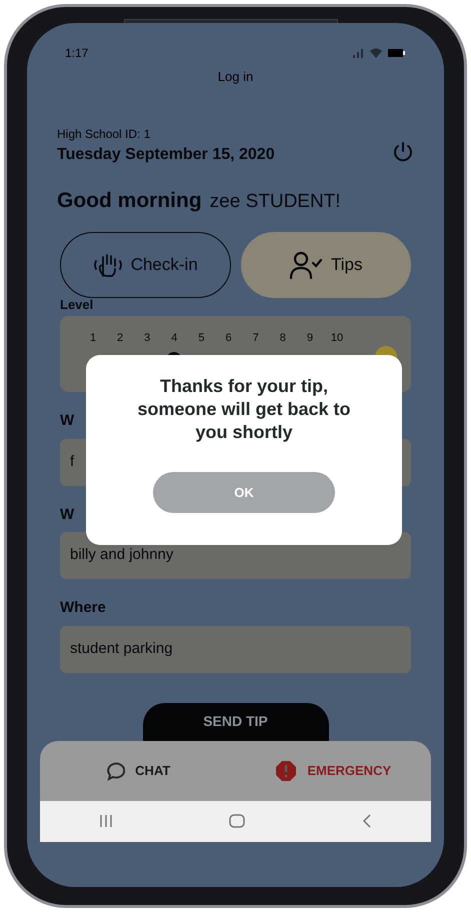  What do you see at coordinates (310, 338) in the screenshot?
I see `scale-number: 9` at bounding box center [310, 338].